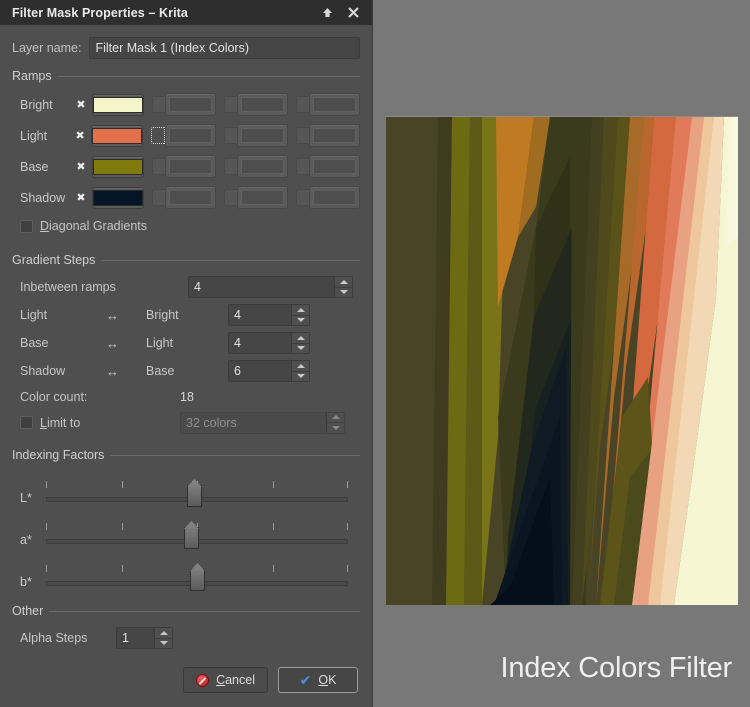 Image resolution: width=750 pixels, height=707 pixels. What do you see at coordinates (98, 226) in the screenshot?
I see `diagonal-gradients-rest: iagonal Gradients` at bounding box center [98, 226].